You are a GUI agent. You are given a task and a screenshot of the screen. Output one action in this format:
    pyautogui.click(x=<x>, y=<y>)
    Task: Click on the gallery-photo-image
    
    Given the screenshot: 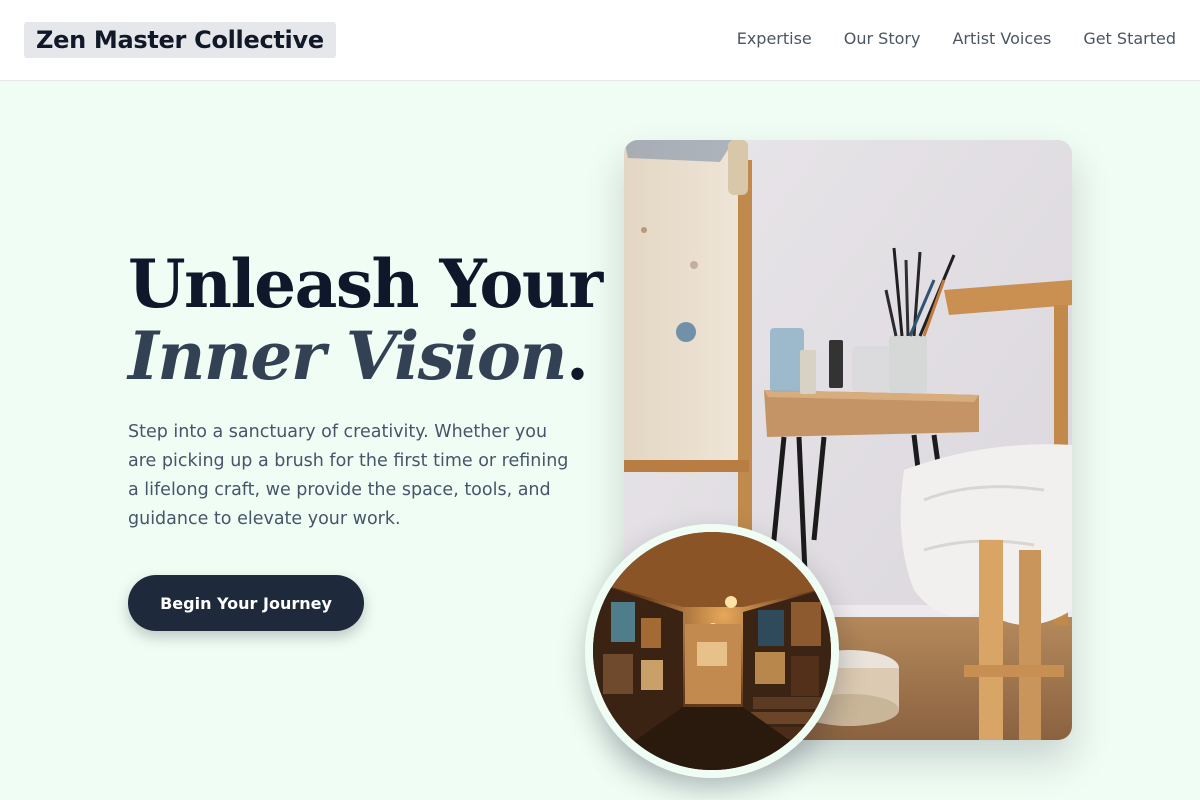 What is the action you would take?
    pyautogui.click(x=712, y=651)
    